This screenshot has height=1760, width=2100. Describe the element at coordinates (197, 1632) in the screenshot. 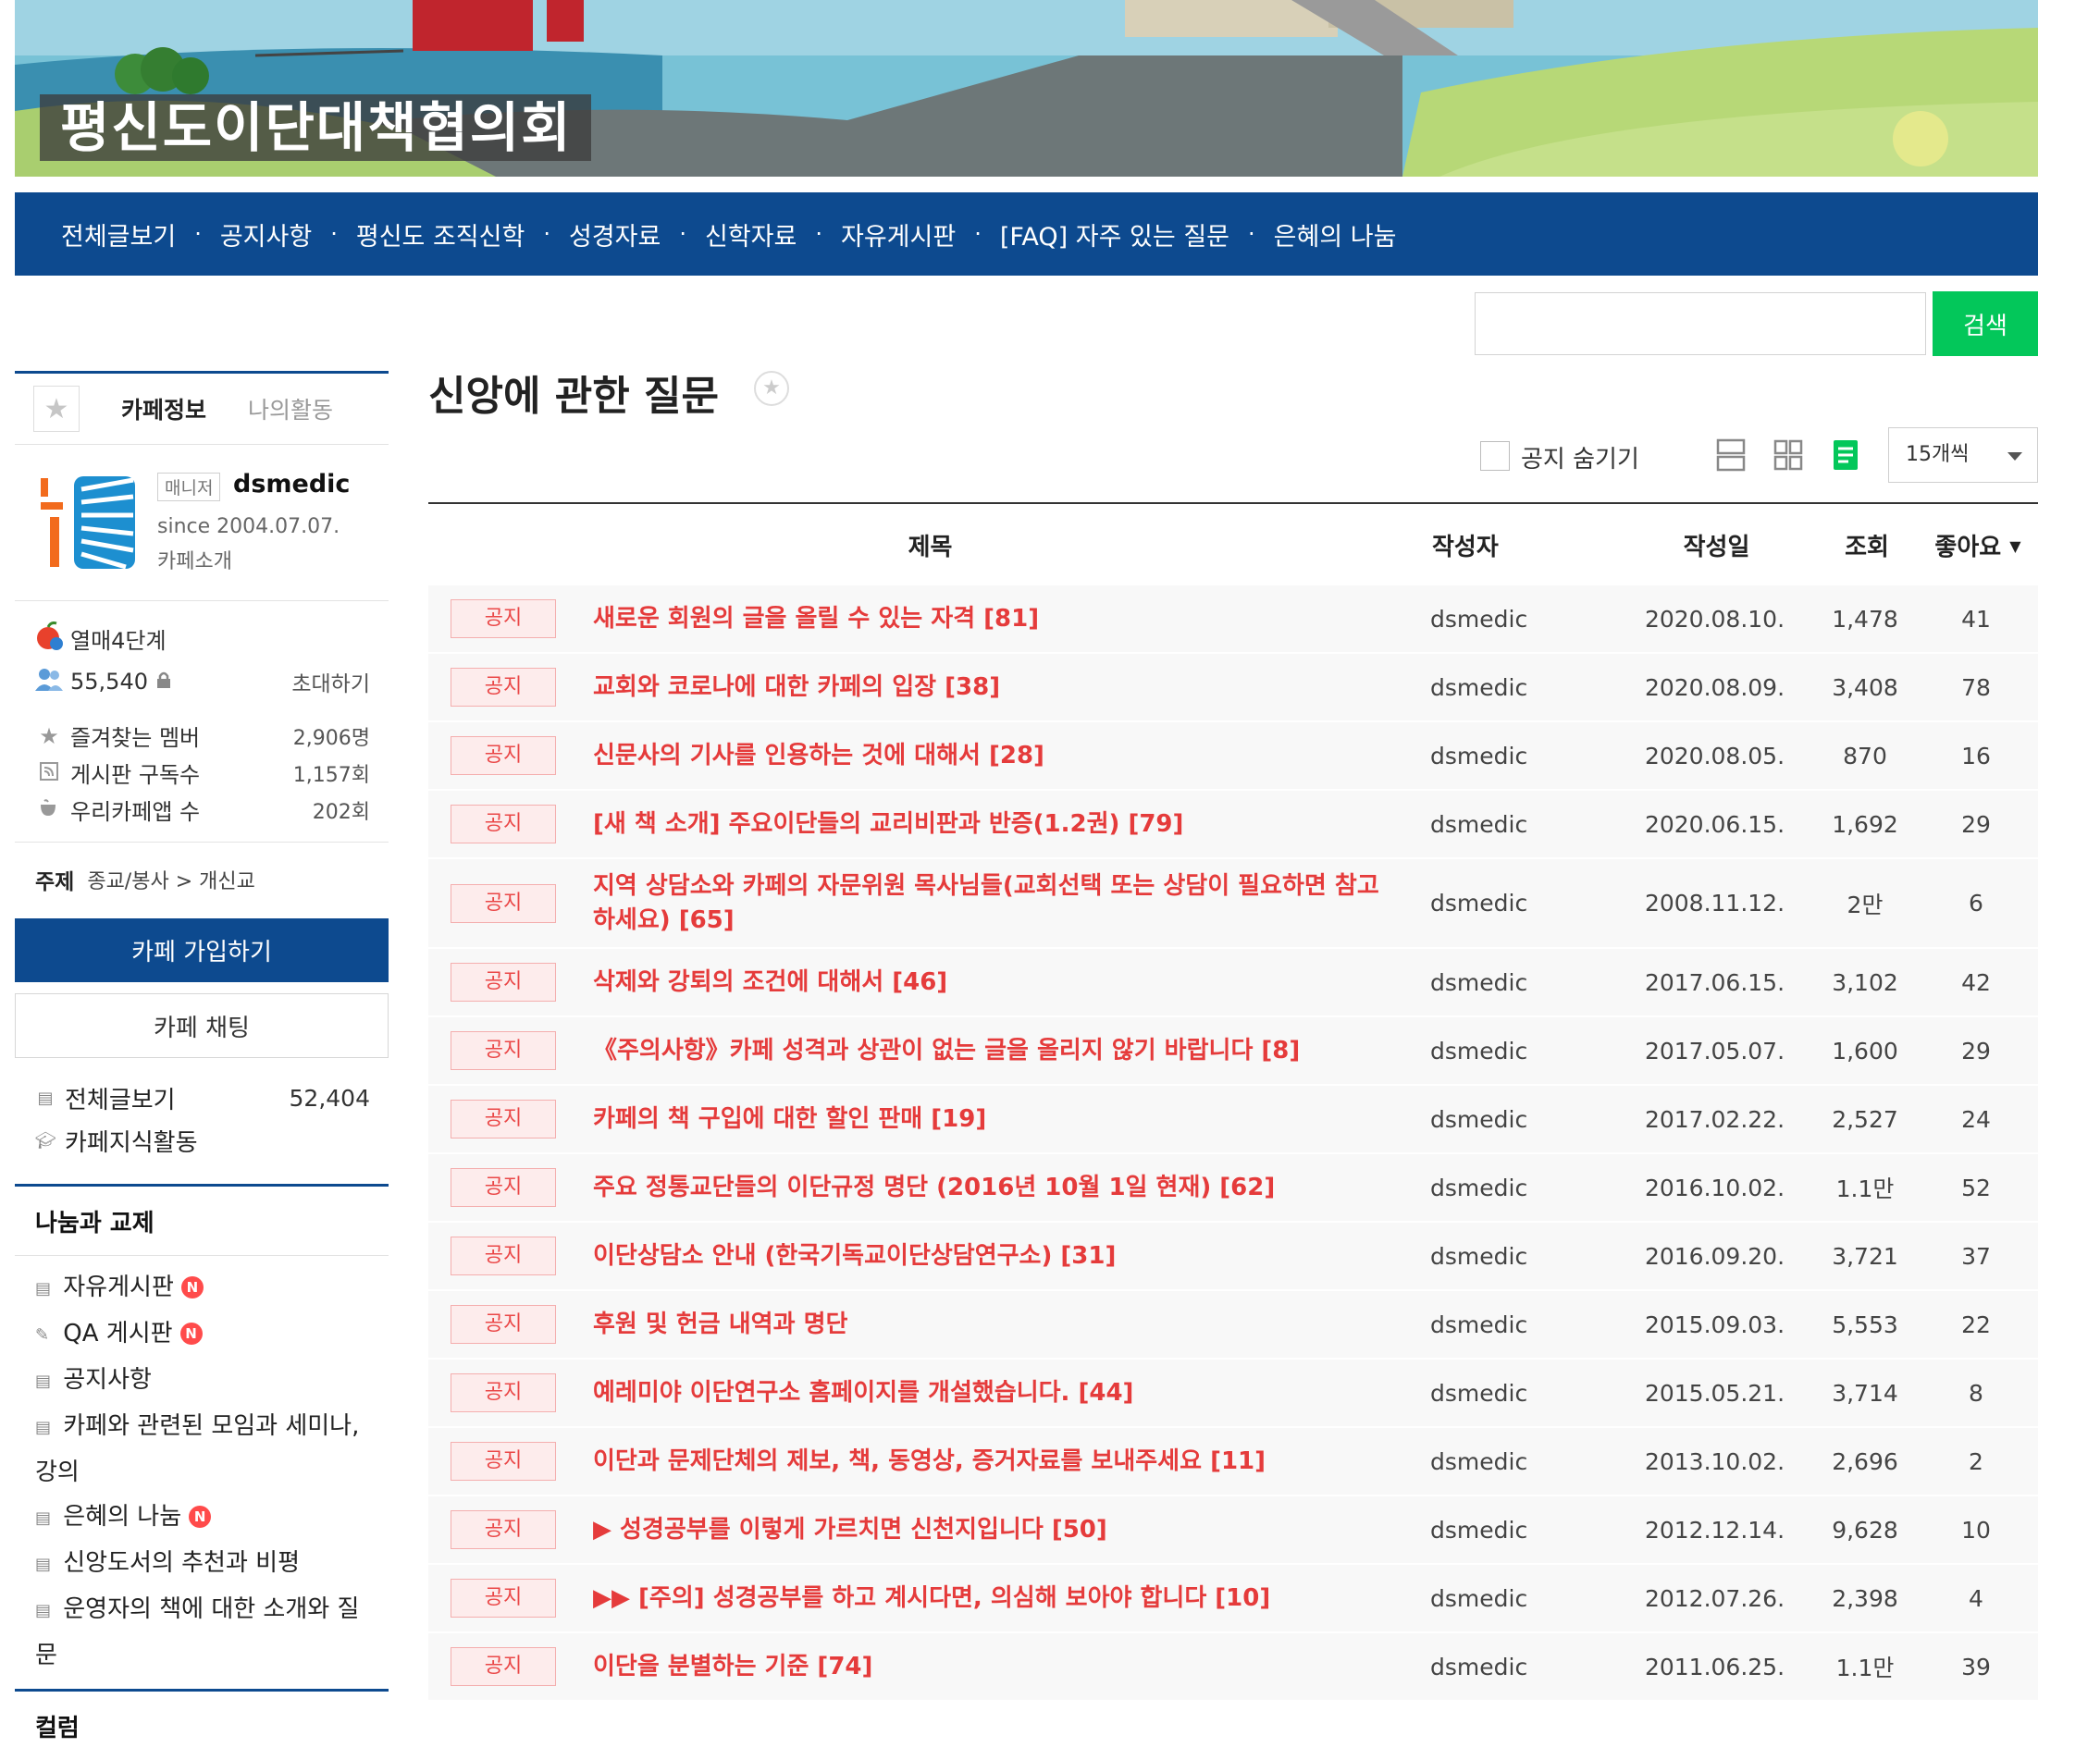

I see `board-label: 운영자의 책에 대한 소개와 질문` at that location.